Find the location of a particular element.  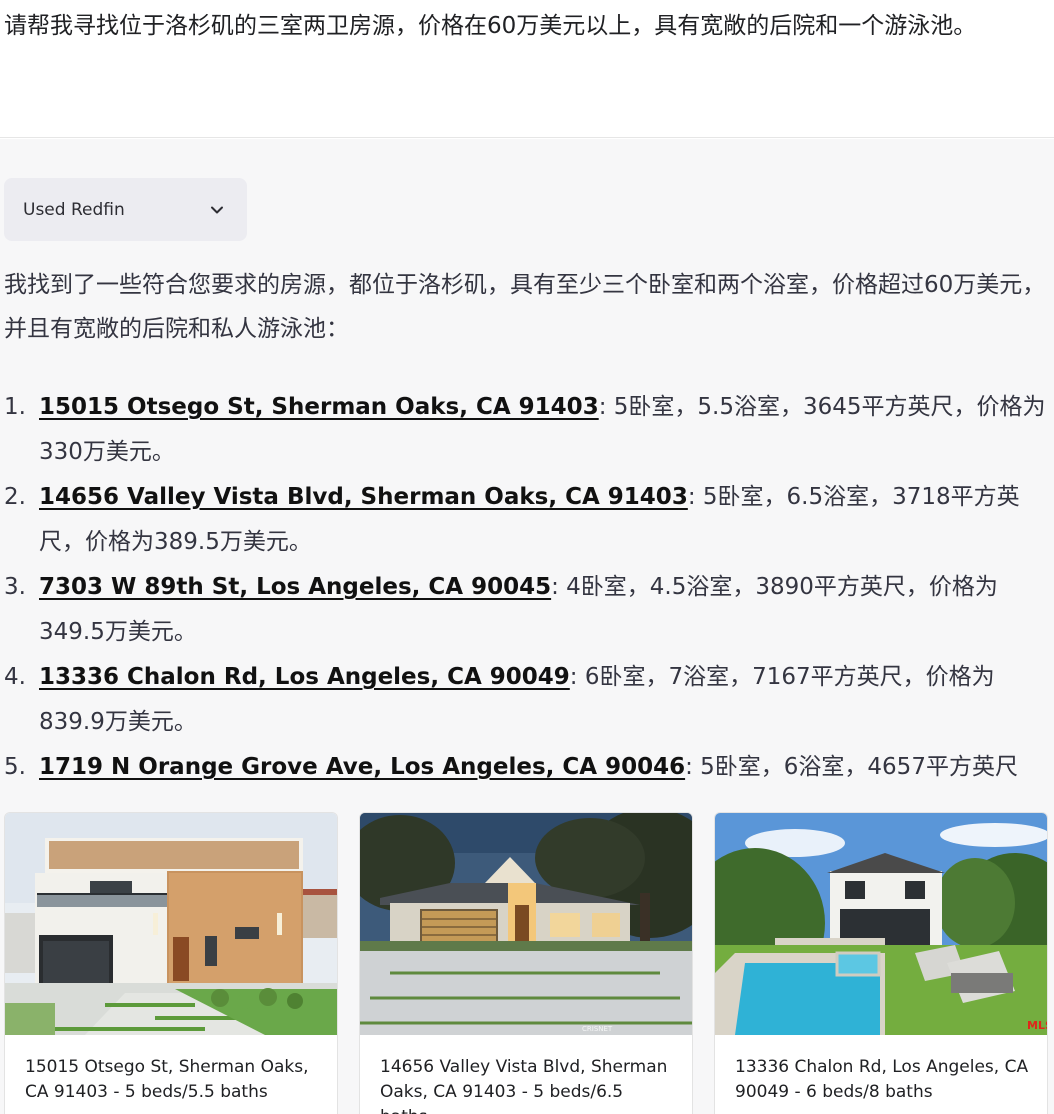

photo-watermark: CRISNET is located at coordinates (597, 1029).